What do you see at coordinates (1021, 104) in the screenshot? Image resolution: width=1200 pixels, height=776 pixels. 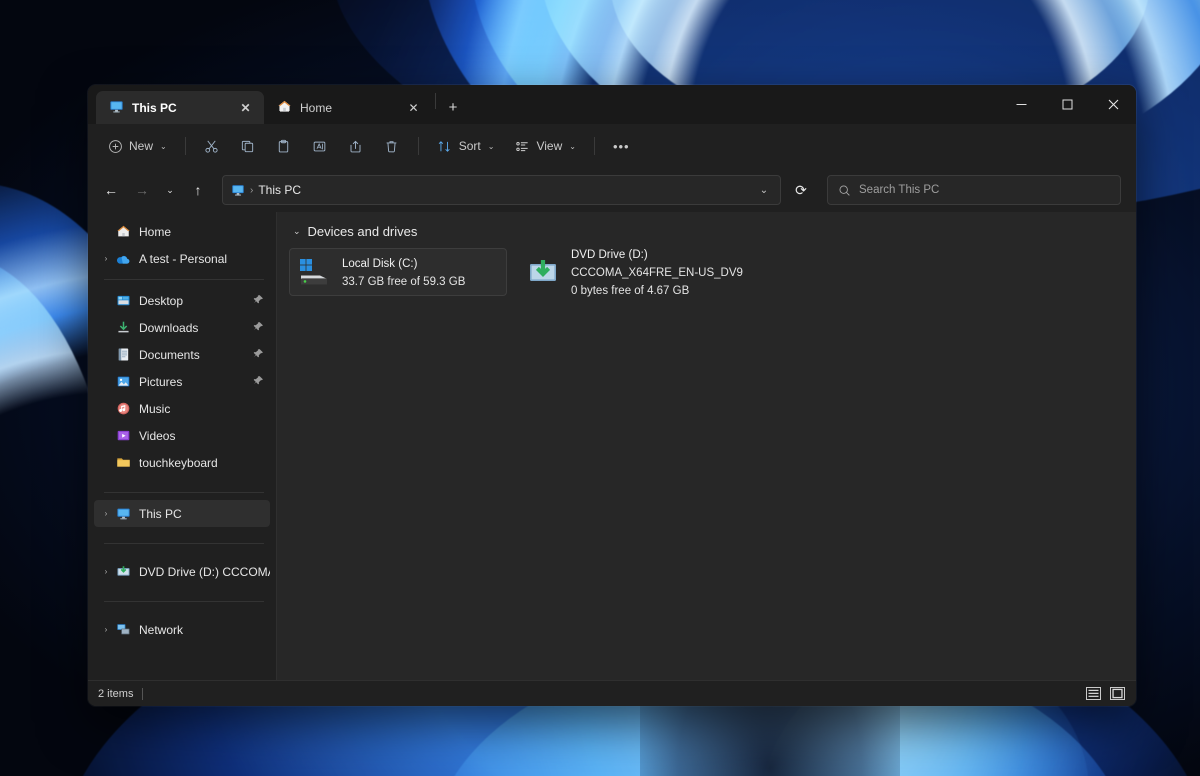 I see `minimize-button` at bounding box center [1021, 104].